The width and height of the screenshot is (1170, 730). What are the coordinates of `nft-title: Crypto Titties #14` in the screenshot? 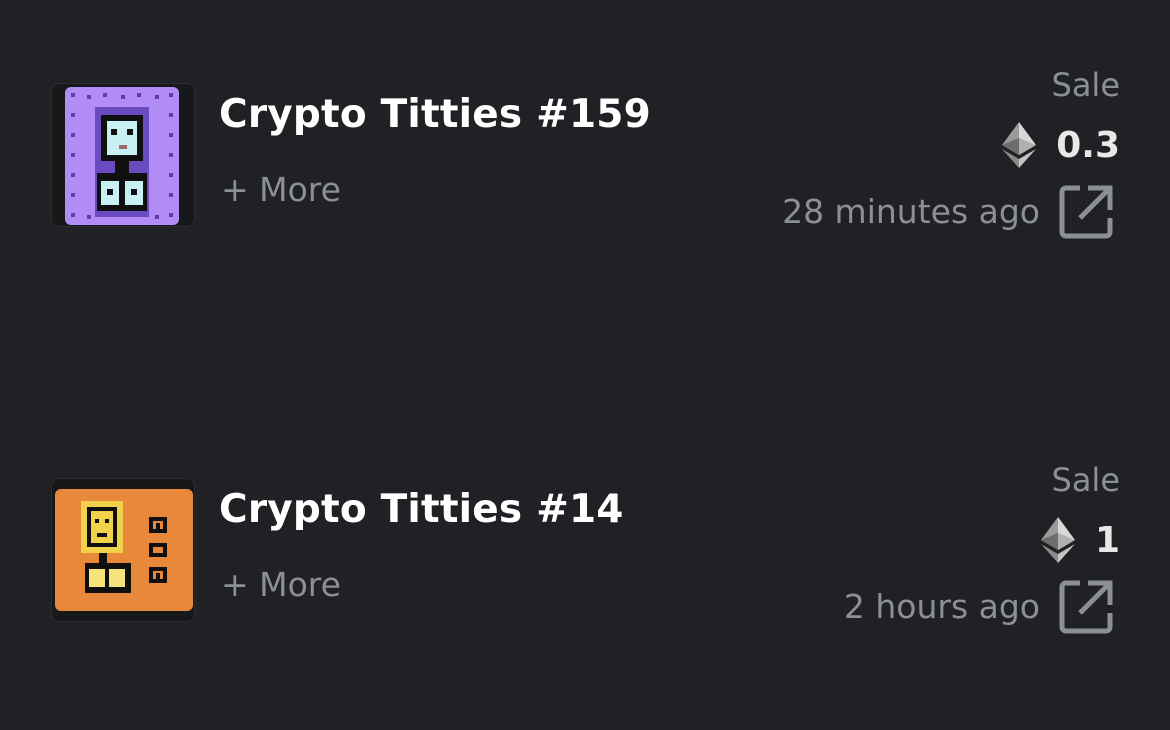 It's located at (421, 509).